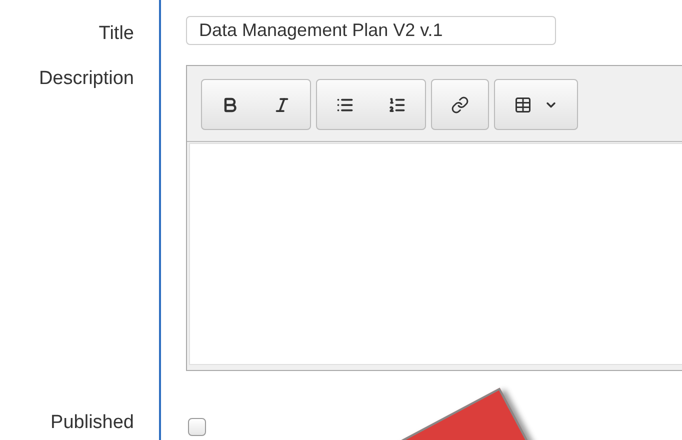 This screenshot has width=682, height=440. What do you see at coordinates (460, 105) in the screenshot?
I see `link-icon` at bounding box center [460, 105].